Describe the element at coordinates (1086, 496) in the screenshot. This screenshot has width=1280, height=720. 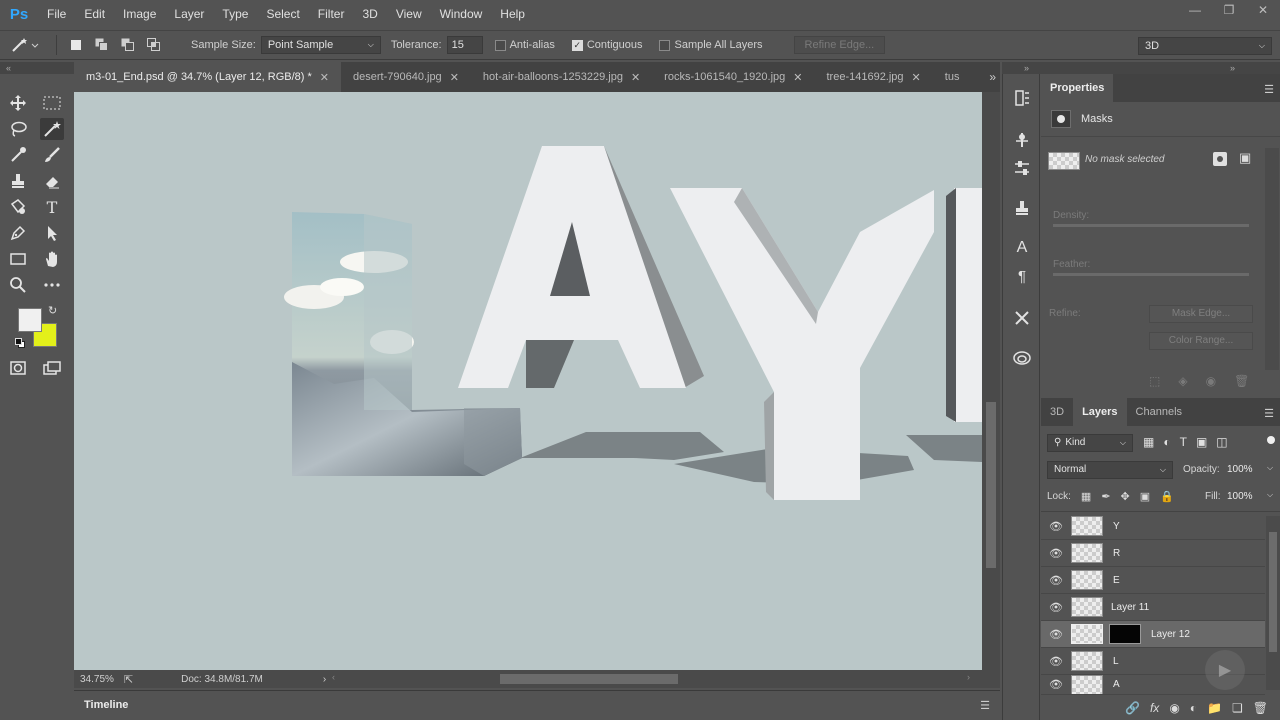
I see `lock-transparent-icon: ▦` at that location.